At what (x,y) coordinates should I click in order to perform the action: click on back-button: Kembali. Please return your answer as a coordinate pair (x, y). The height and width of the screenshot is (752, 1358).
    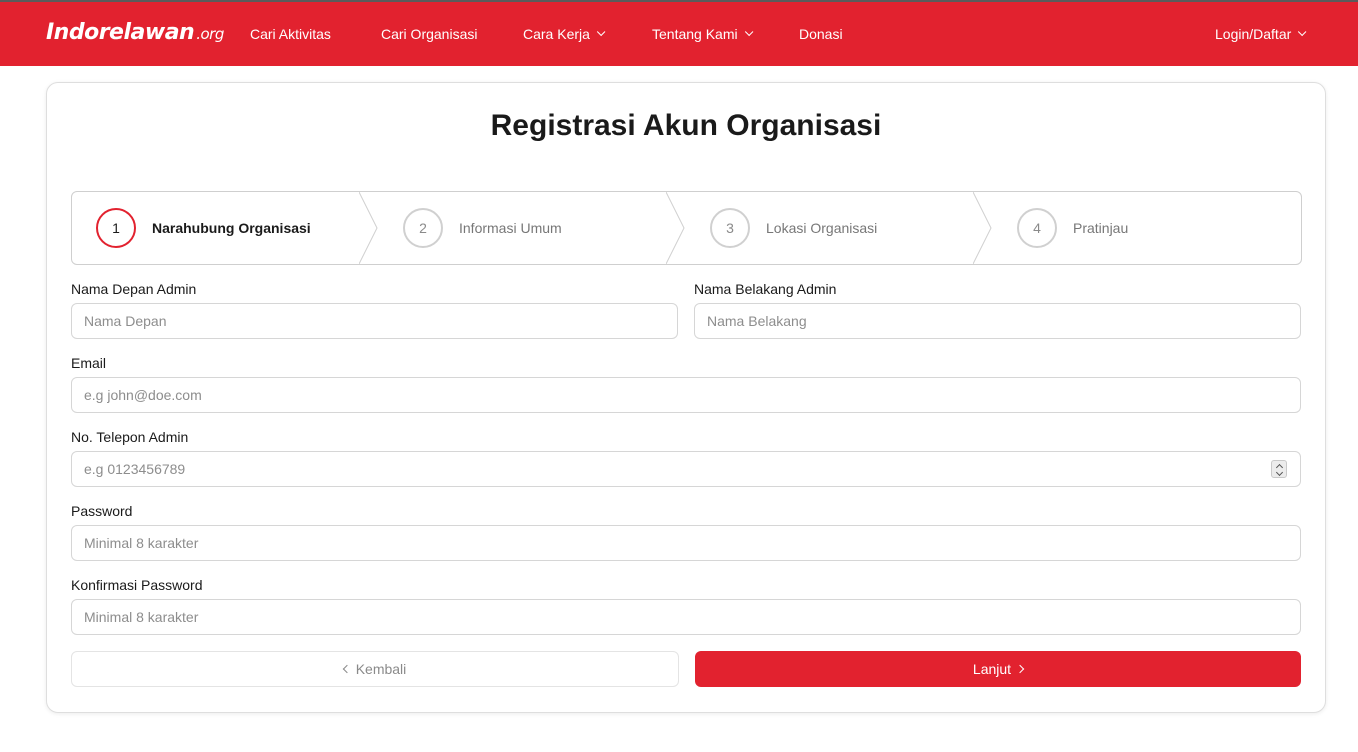
    Looking at the image, I should click on (375, 669).